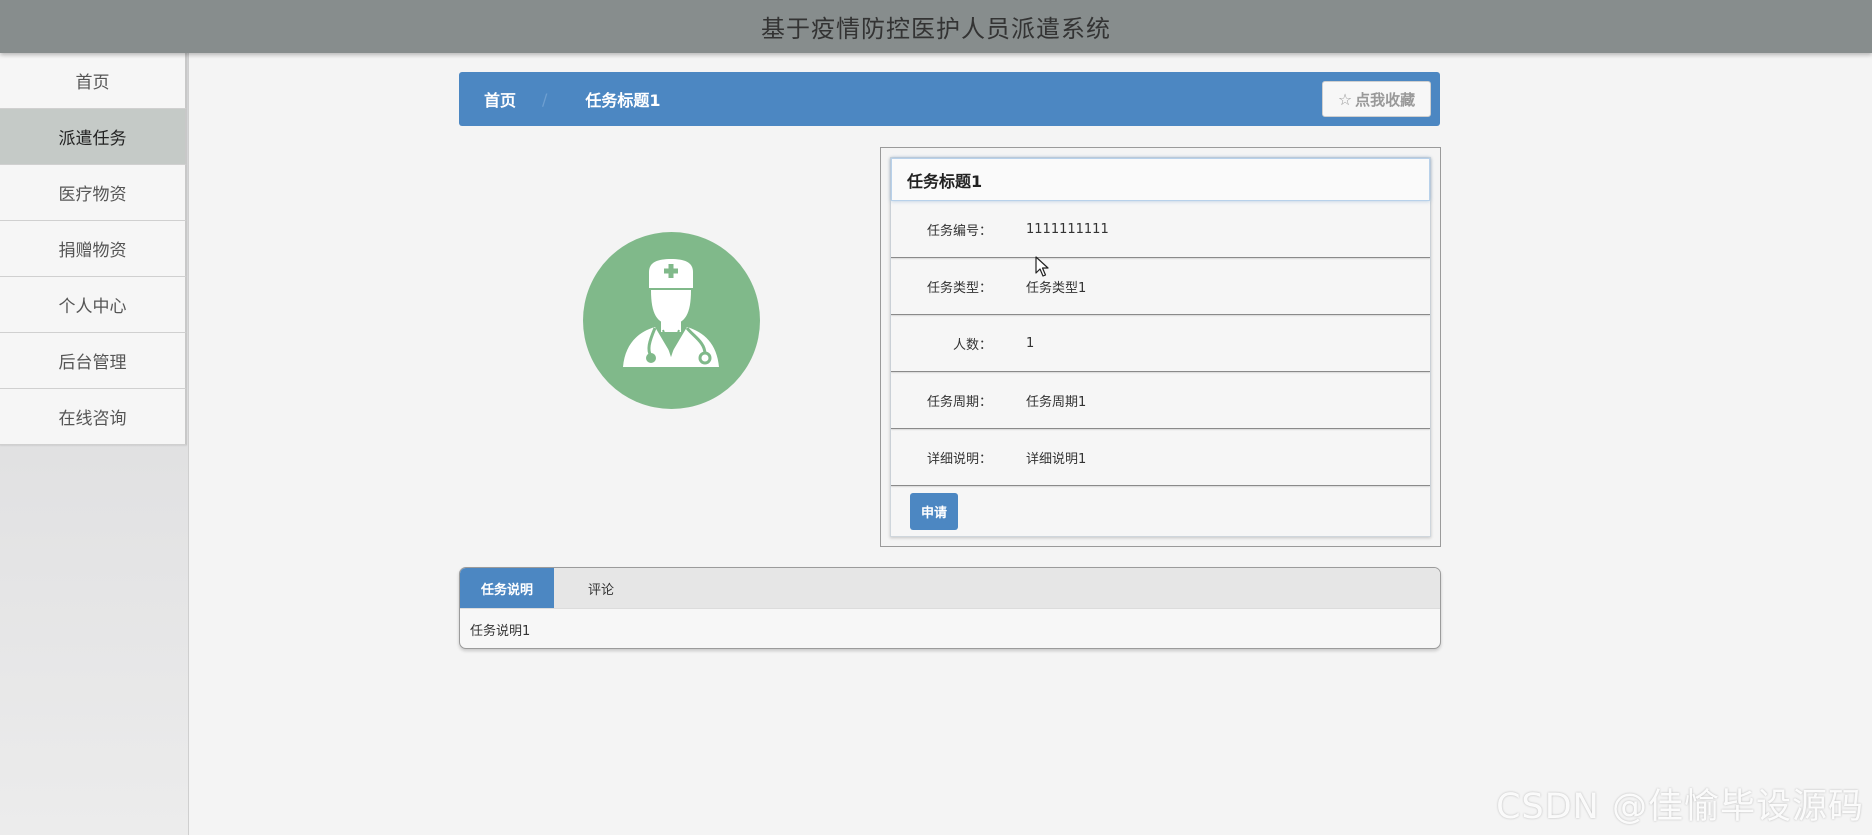 The height and width of the screenshot is (835, 1872). What do you see at coordinates (959, 459) in the screenshot?
I see `detail-label: 详细说明：` at bounding box center [959, 459].